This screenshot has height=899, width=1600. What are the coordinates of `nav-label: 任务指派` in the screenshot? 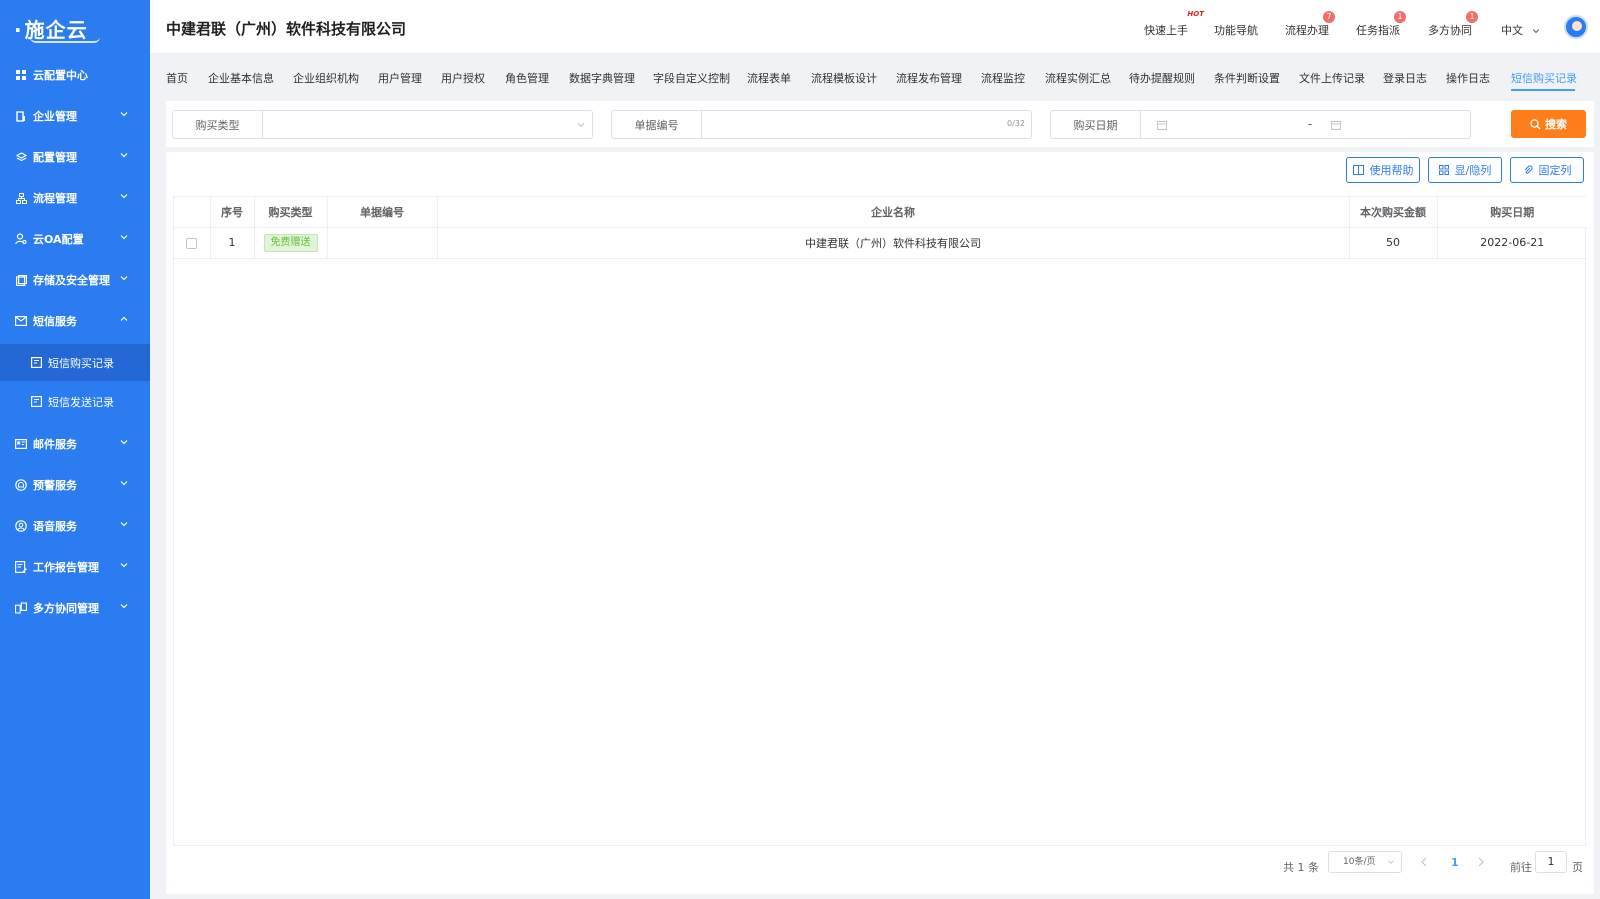 It's located at (1378, 30).